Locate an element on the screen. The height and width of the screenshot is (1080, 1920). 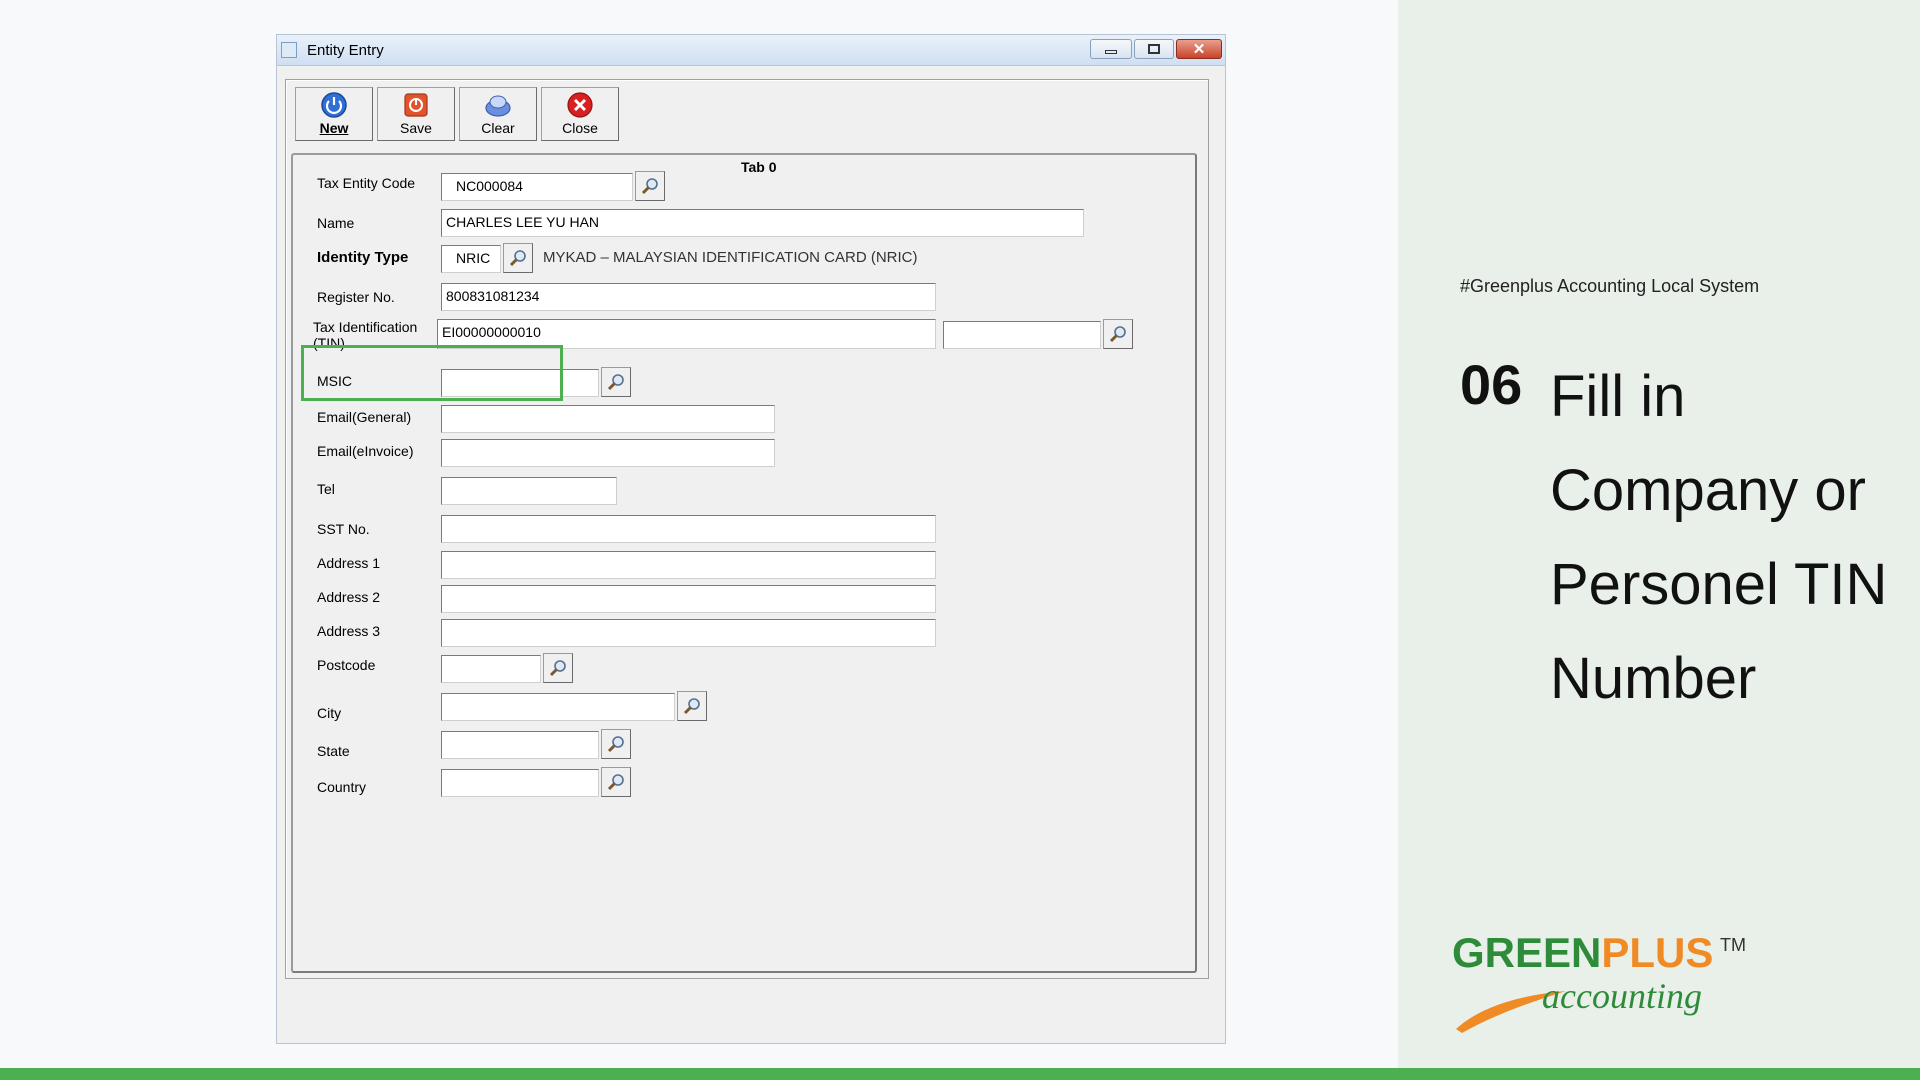
city-input is located at coordinates (558, 707).